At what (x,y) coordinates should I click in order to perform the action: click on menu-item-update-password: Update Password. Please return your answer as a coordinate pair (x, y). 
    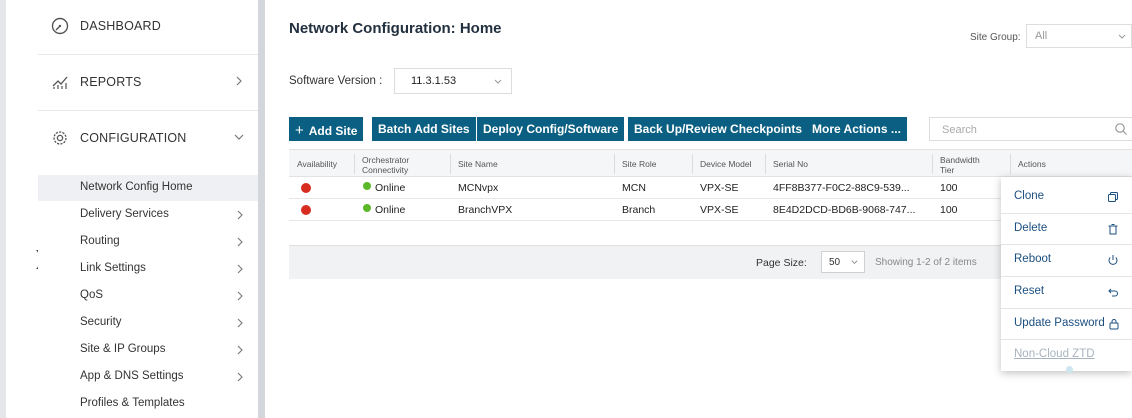
    Looking at the image, I should click on (1066, 324).